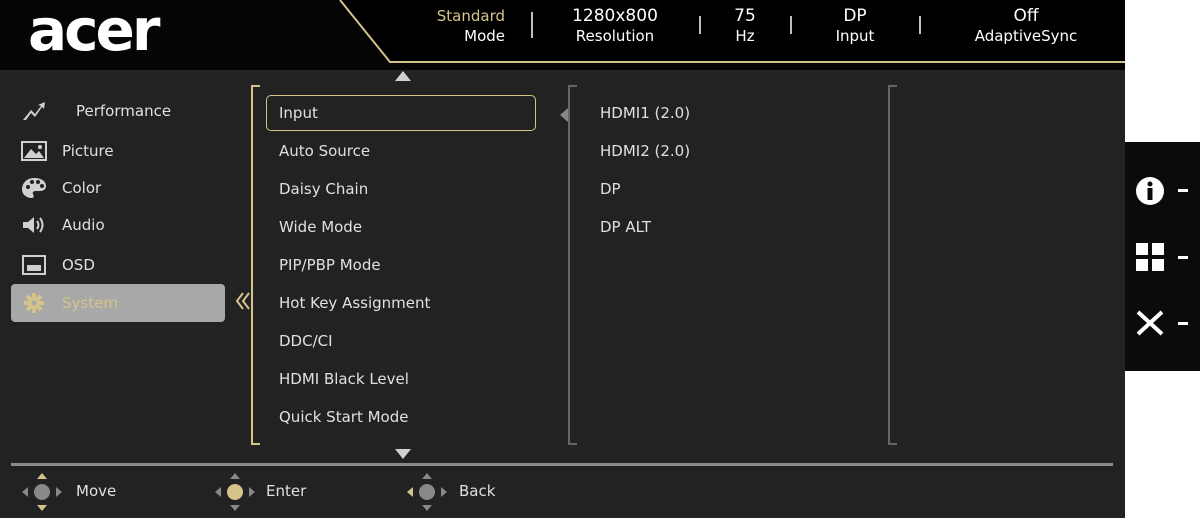 The image size is (1200, 518). I want to click on palette-icon, so click(34, 188).